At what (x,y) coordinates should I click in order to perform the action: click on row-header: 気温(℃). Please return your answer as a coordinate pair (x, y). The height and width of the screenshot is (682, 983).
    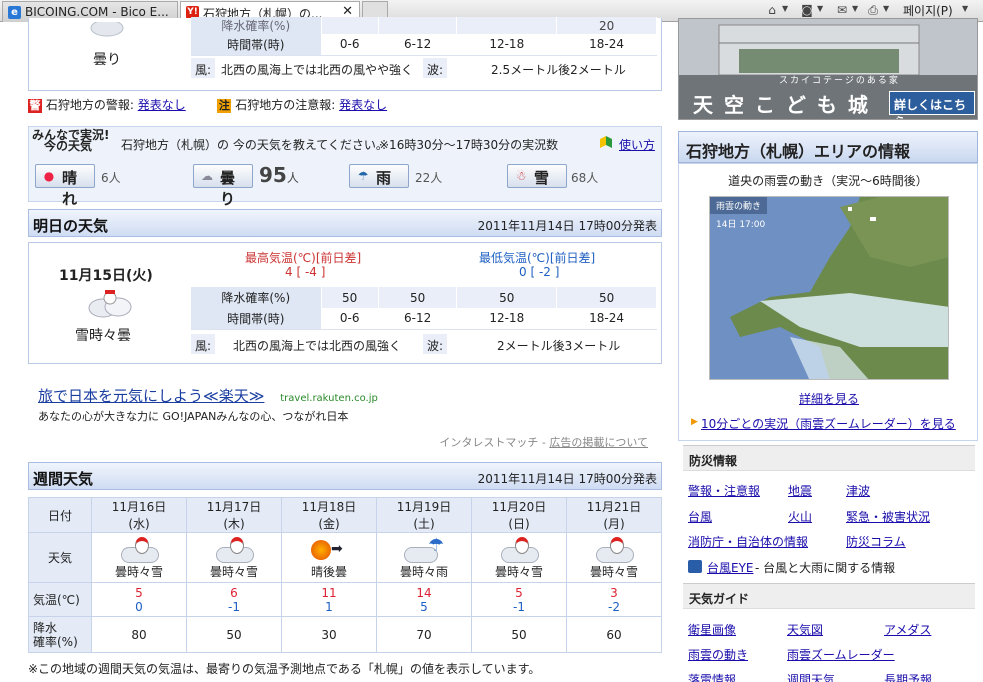
    Looking at the image, I should click on (60, 599).